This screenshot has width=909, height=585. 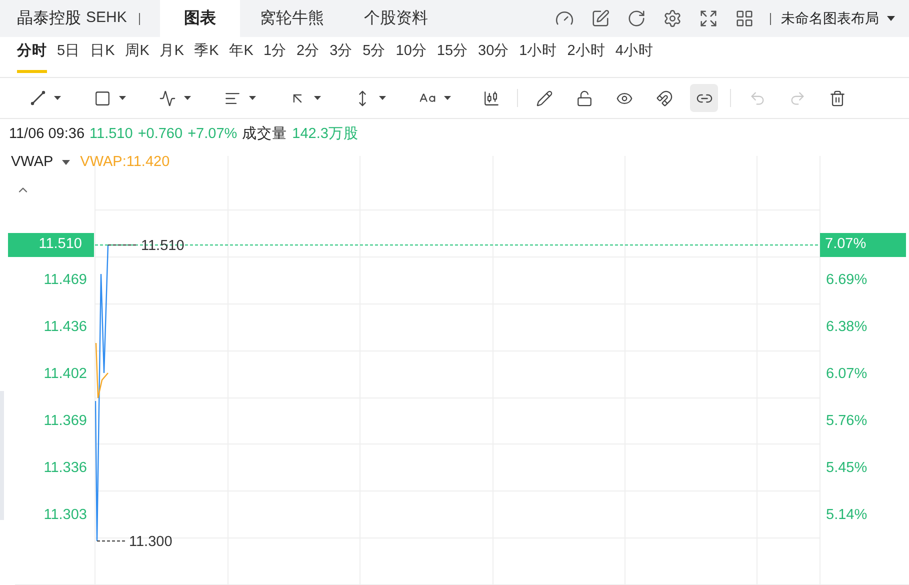 I want to click on percent-axis-label: 5.76%, so click(x=847, y=421).